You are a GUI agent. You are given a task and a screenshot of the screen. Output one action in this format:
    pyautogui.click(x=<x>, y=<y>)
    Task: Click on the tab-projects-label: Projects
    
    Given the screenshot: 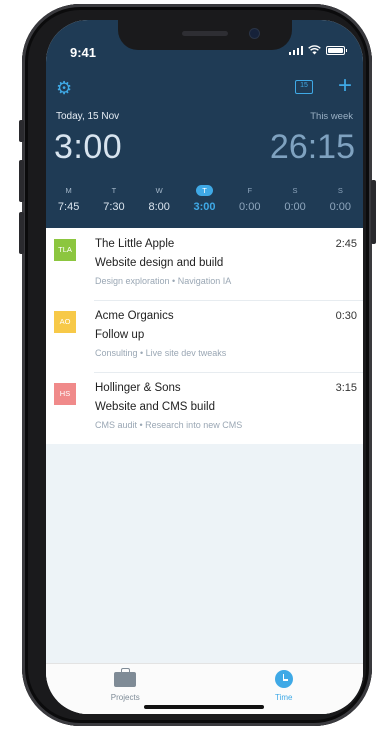 What is the action you would take?
    pyautogui.click(x=125, y=697)
    